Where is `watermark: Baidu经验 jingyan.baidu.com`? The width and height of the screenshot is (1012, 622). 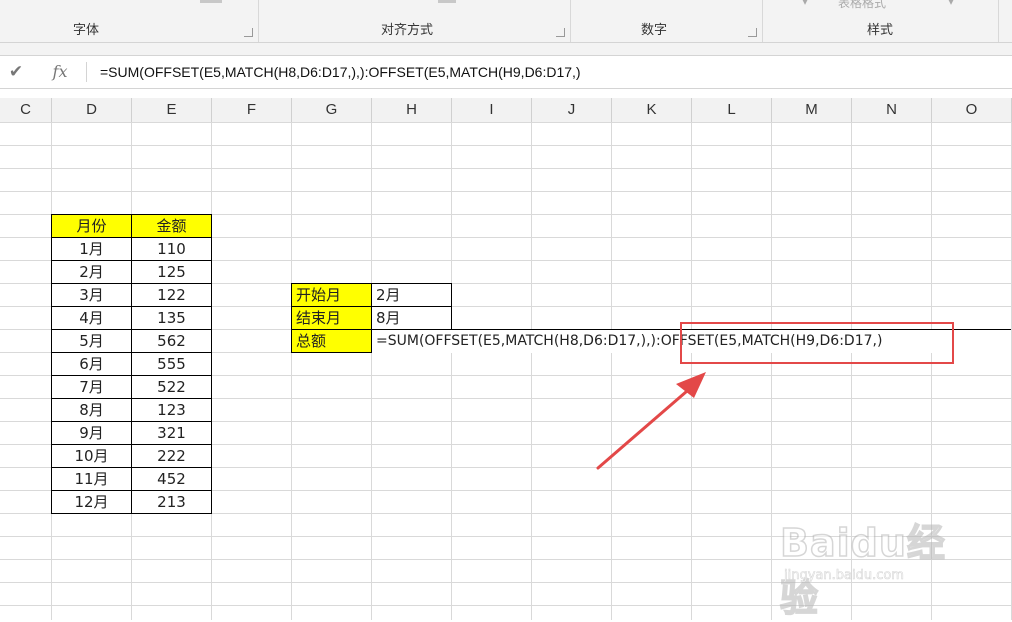
watermark: Baidu经验 jingyan.baidu.com is located at coordinates (874, 566).